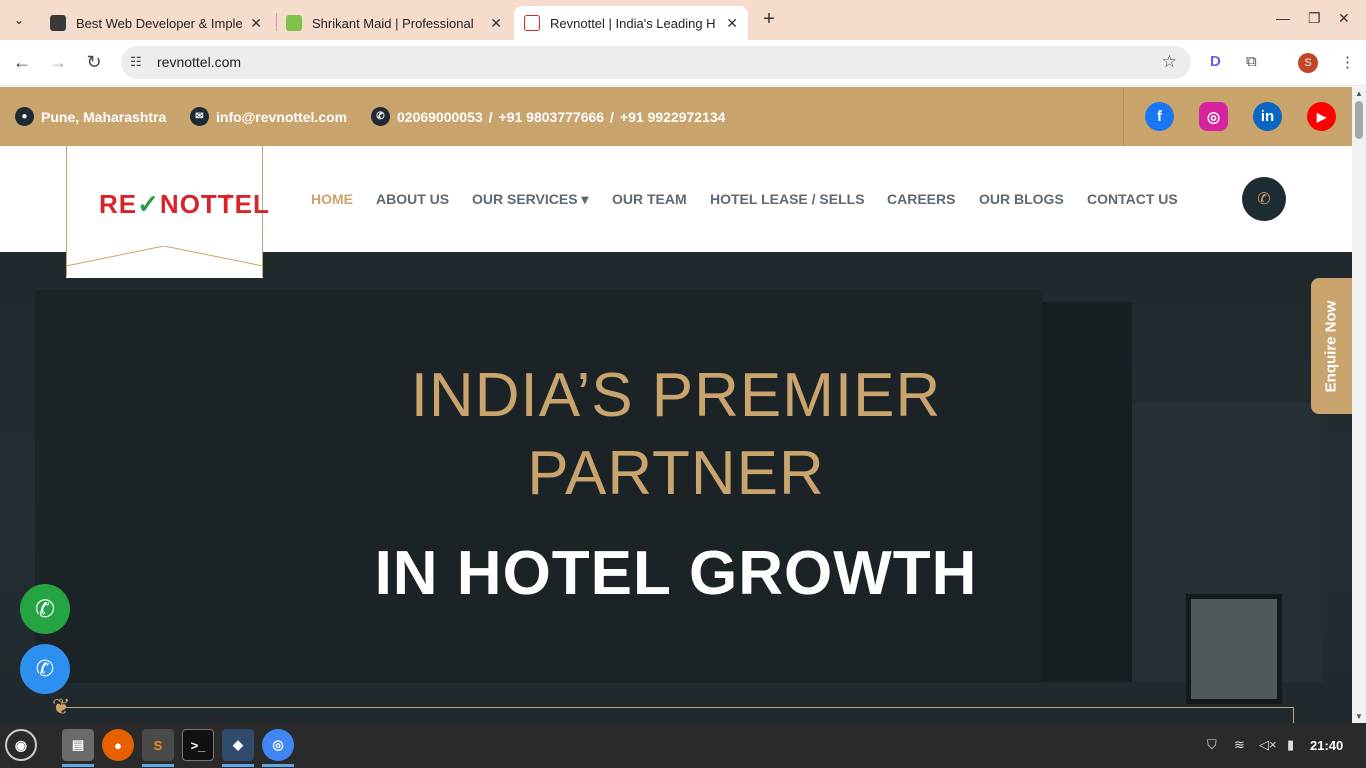 This screenshot has height=768, width=1366. Describe the element at coordinates (1283, 18) in the screenshot. I see `minimize-icon: —` at that location.